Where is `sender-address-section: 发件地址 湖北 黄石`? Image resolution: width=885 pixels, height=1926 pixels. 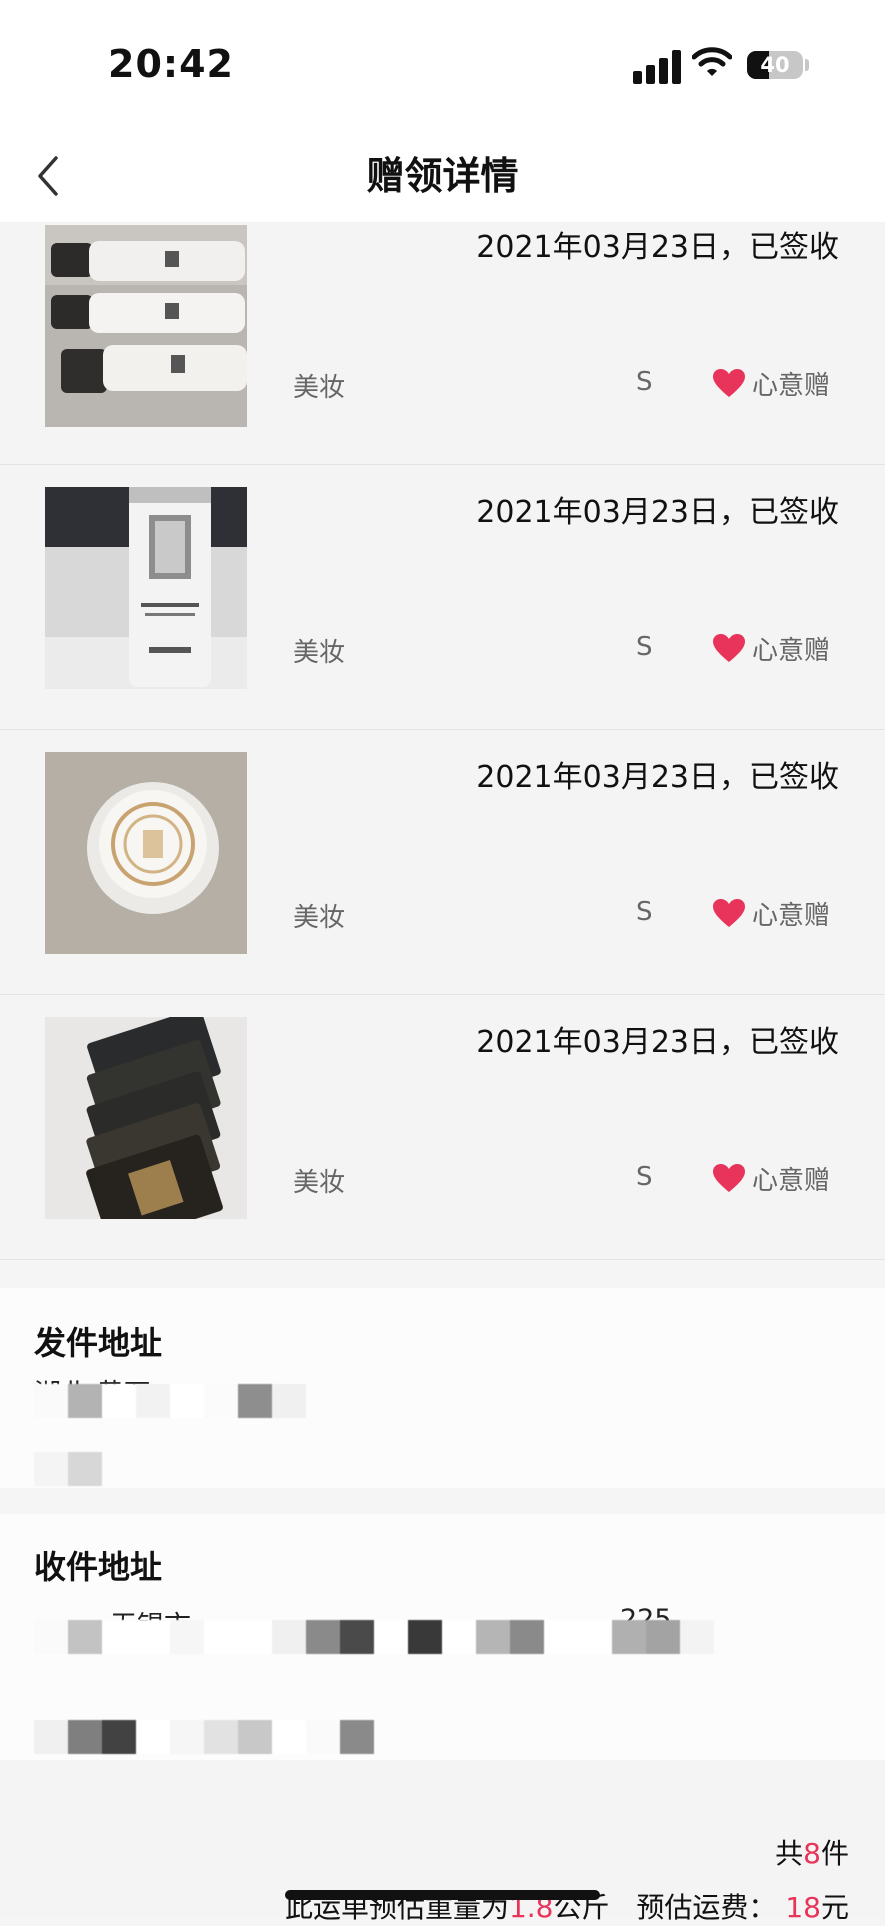
sender-address-section: 发件地址 湖北 黄石 is located at coordinates (442, 1388).